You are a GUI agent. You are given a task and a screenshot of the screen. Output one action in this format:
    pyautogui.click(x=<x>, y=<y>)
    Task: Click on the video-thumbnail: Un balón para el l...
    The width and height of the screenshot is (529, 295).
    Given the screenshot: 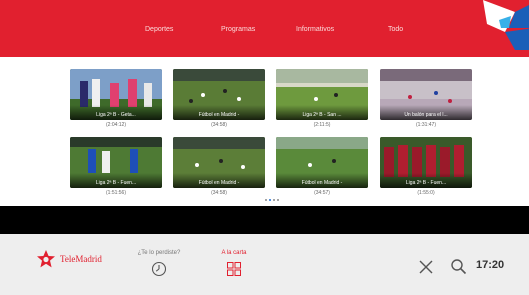 What is the action you would take?
    pyautogui.click(x=426, y=94)
    